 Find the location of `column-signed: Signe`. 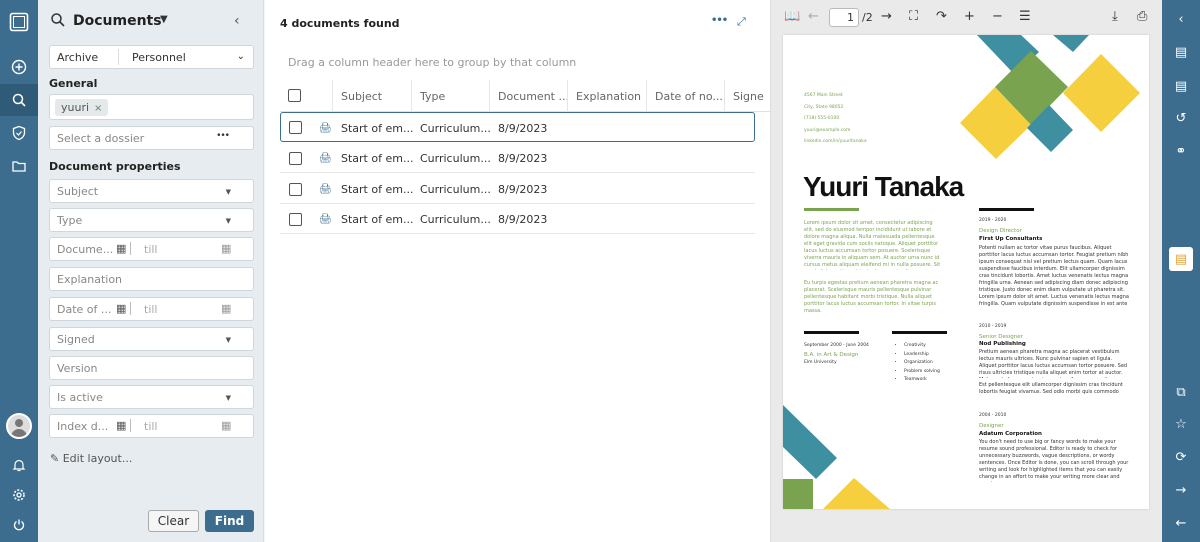

column-signed: Signe is located at coordinates (747, 96).